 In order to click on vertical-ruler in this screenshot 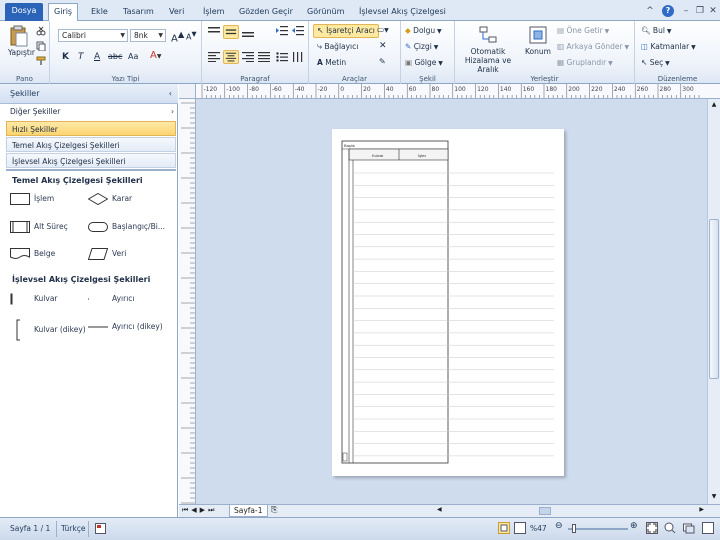, I will do `click(187, 301)`.